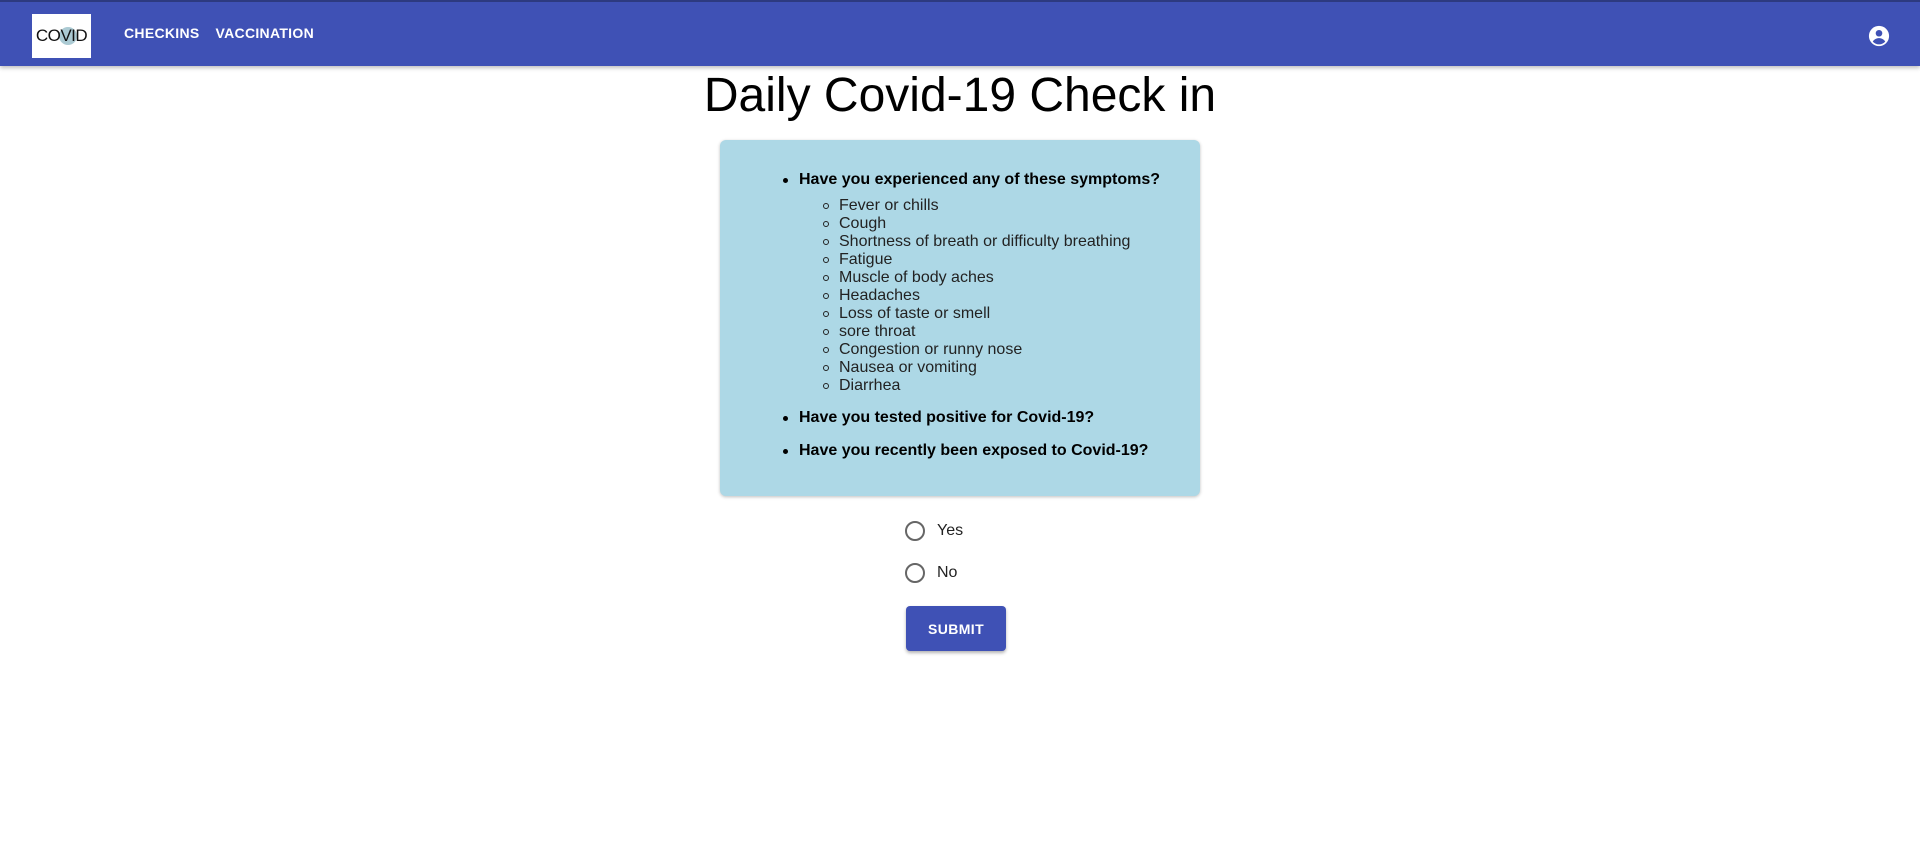 This screenshot has height=864, width=1920. I want to click on symptom-item: Congestion or runny nose, so click(1006, 350).